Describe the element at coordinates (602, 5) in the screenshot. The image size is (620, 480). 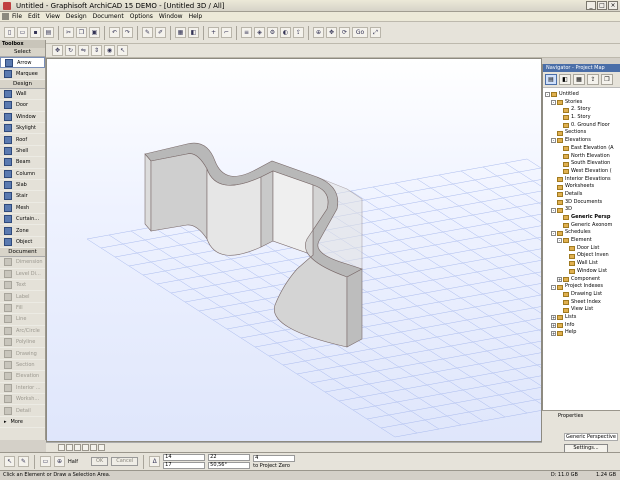
I see `maximize-button: □` at that location.